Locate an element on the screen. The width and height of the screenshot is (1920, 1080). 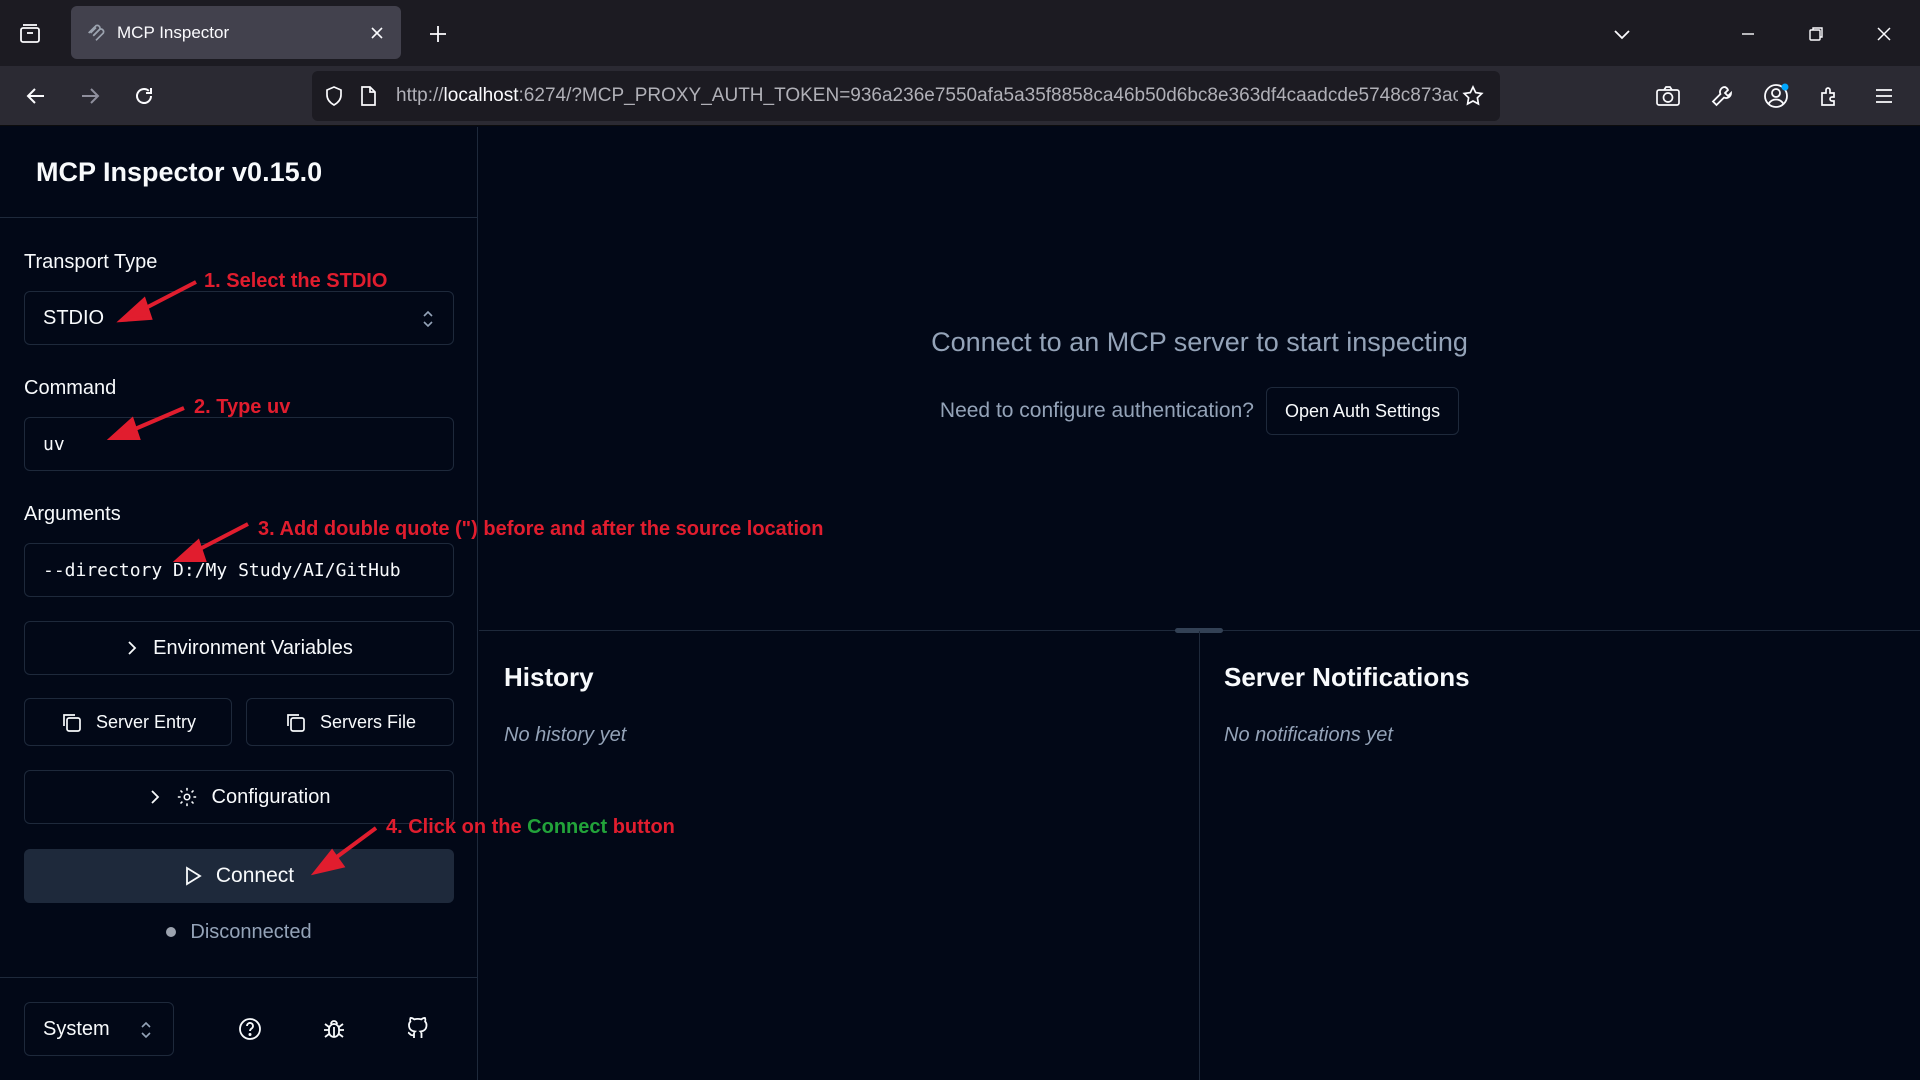
servers-file-button: Servers File is located at coordinates (350, 722).